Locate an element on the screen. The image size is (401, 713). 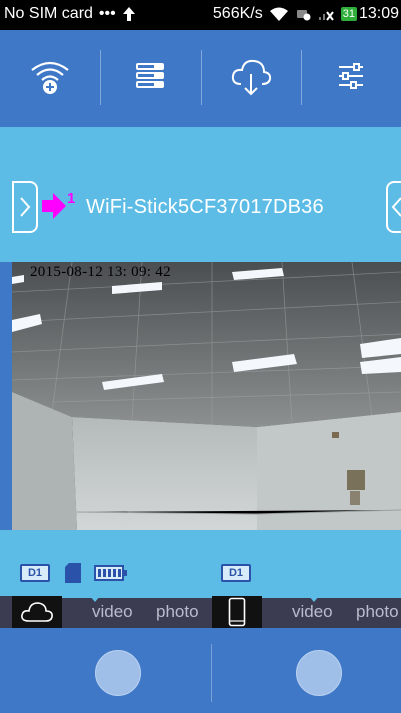
device-name: WiFi-Stick5CF37017DB36 is located at coordinates (205, 207).